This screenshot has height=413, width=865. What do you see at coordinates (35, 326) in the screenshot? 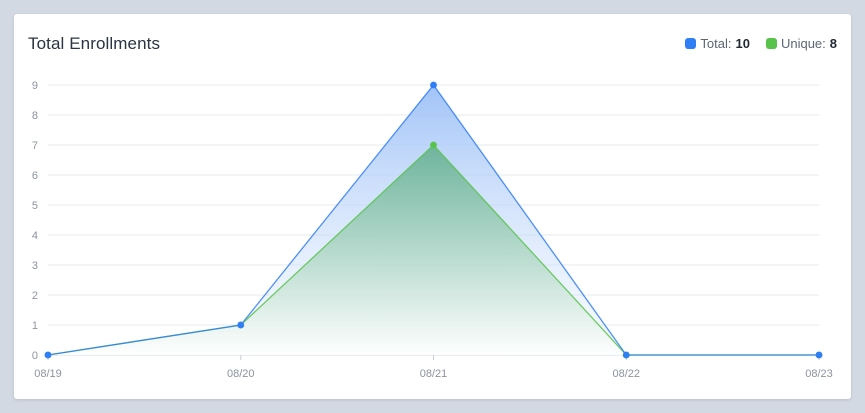
I see `y-tick-label: 1` at bounding box center [35, 326].